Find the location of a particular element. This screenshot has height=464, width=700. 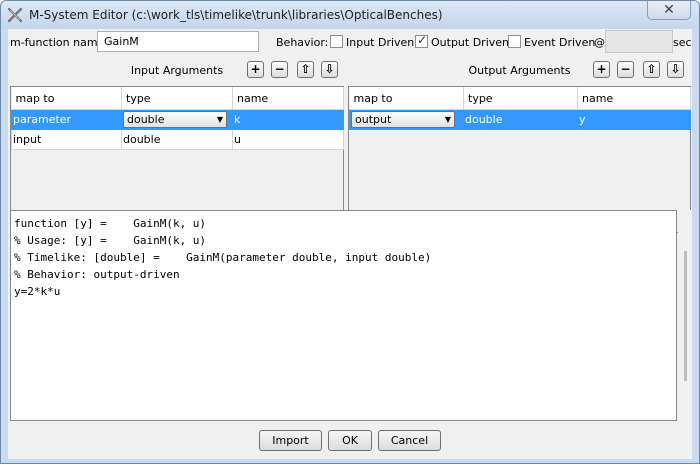

app-icon is located at coordinates (15, 15).